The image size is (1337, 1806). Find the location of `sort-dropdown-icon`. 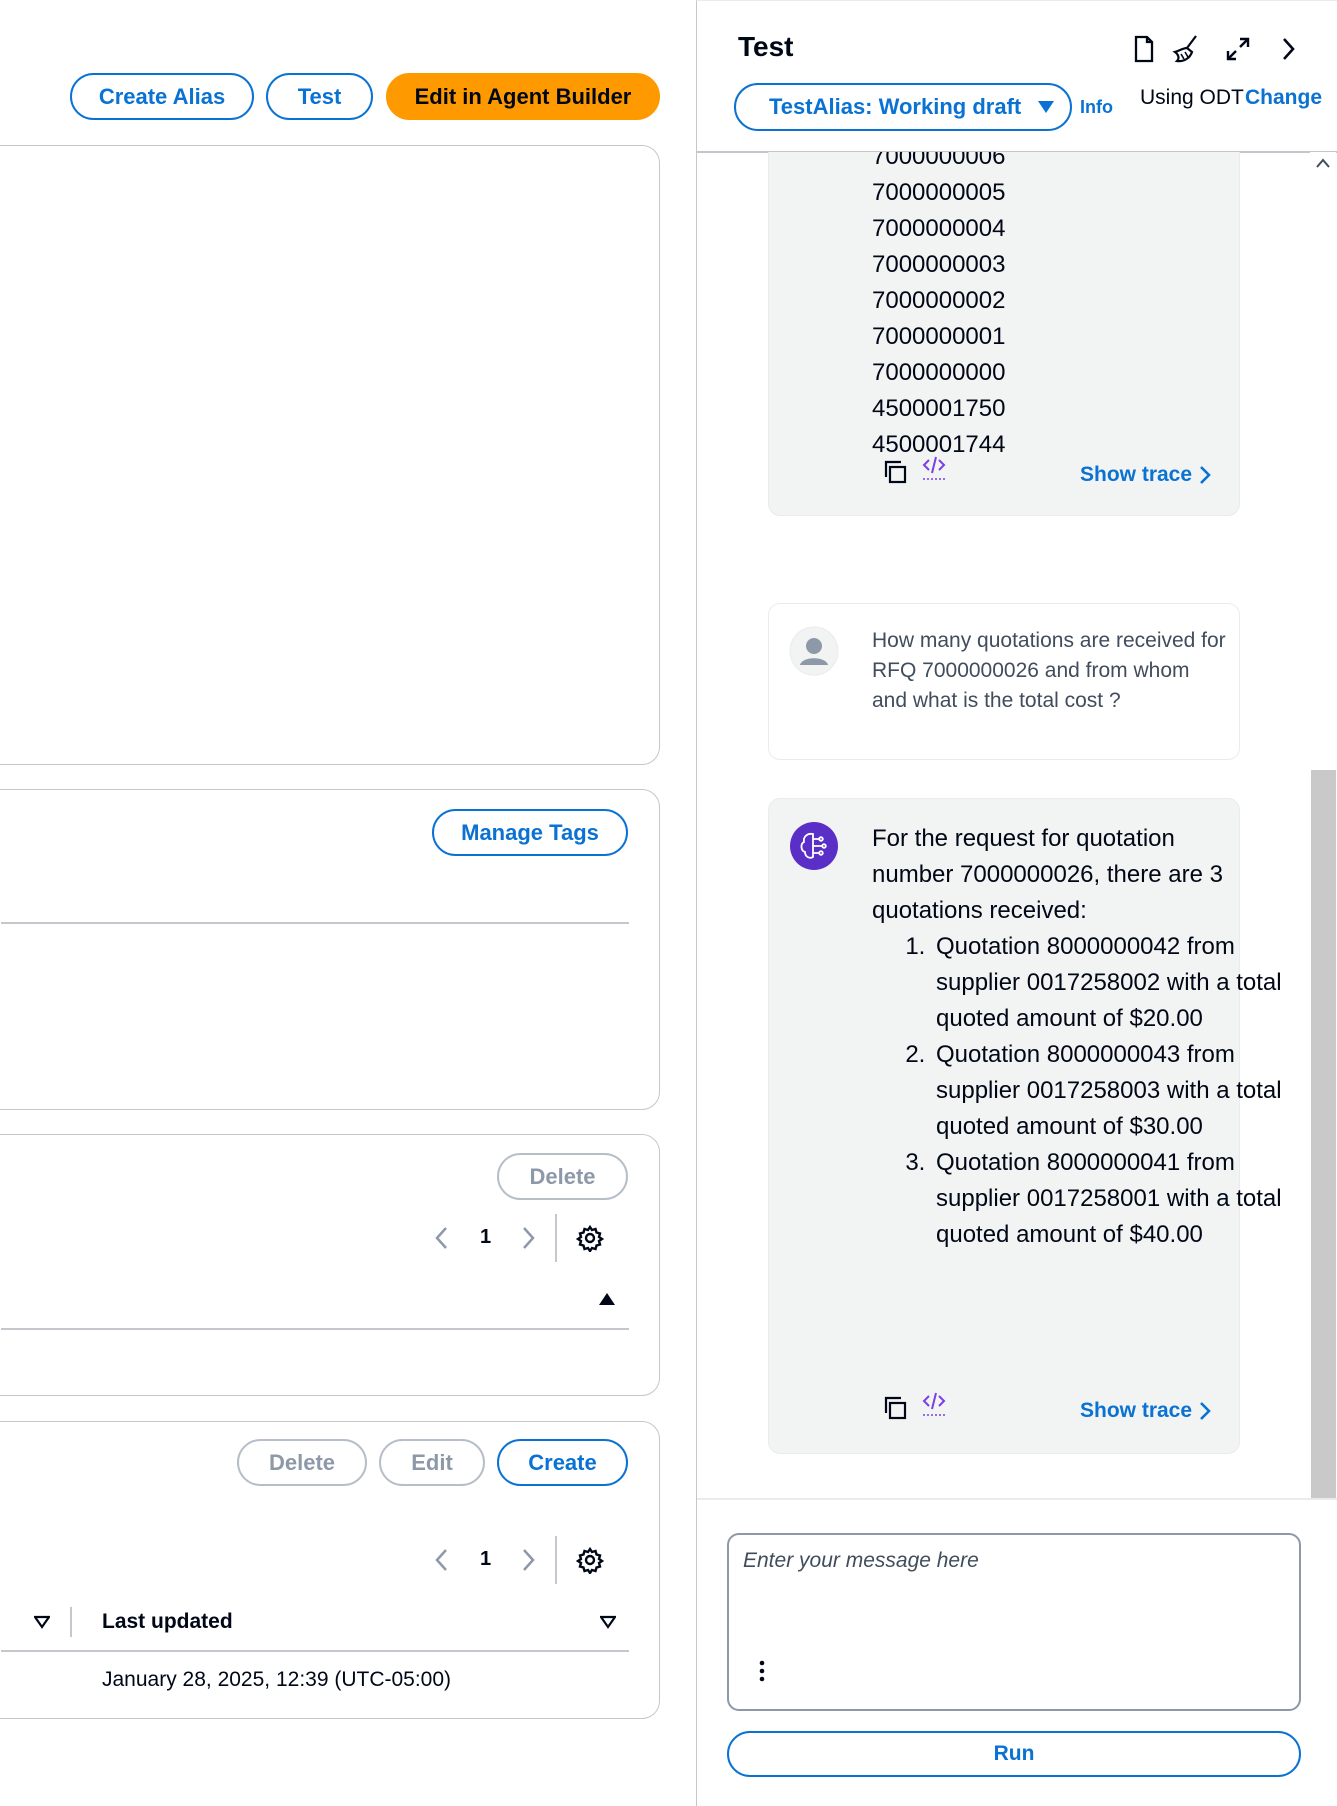

sort-dropdown-icon is located at coordinates (608, 1622).